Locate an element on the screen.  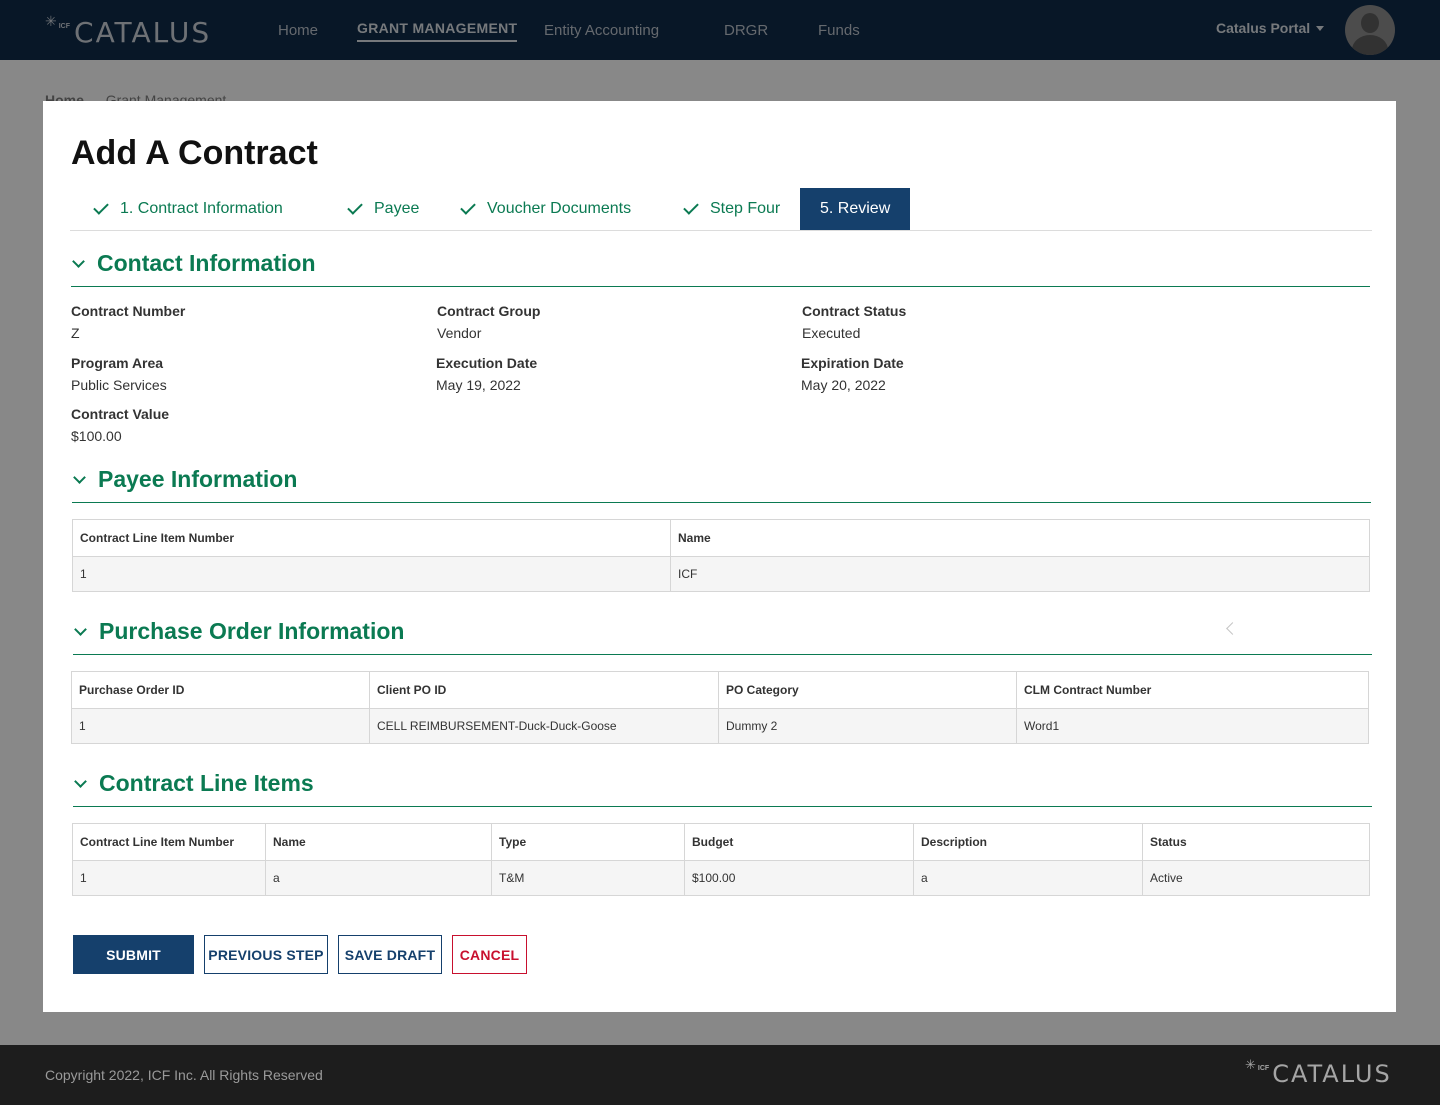
table-row: 1 ICF is located at coordinates (721, 574).